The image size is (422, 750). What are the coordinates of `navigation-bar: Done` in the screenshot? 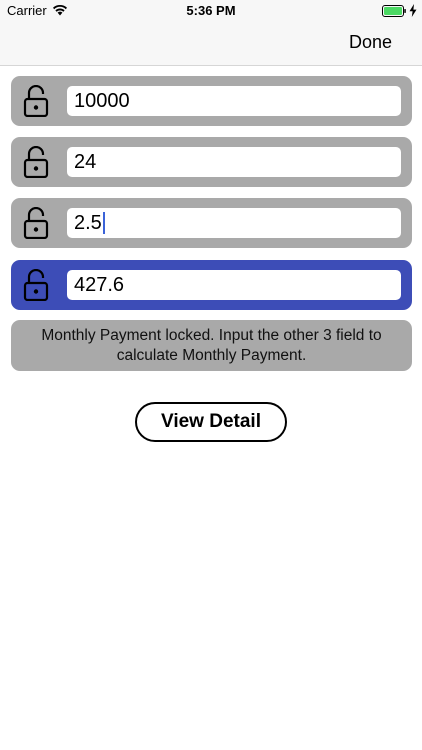 It's located at (211, 44).